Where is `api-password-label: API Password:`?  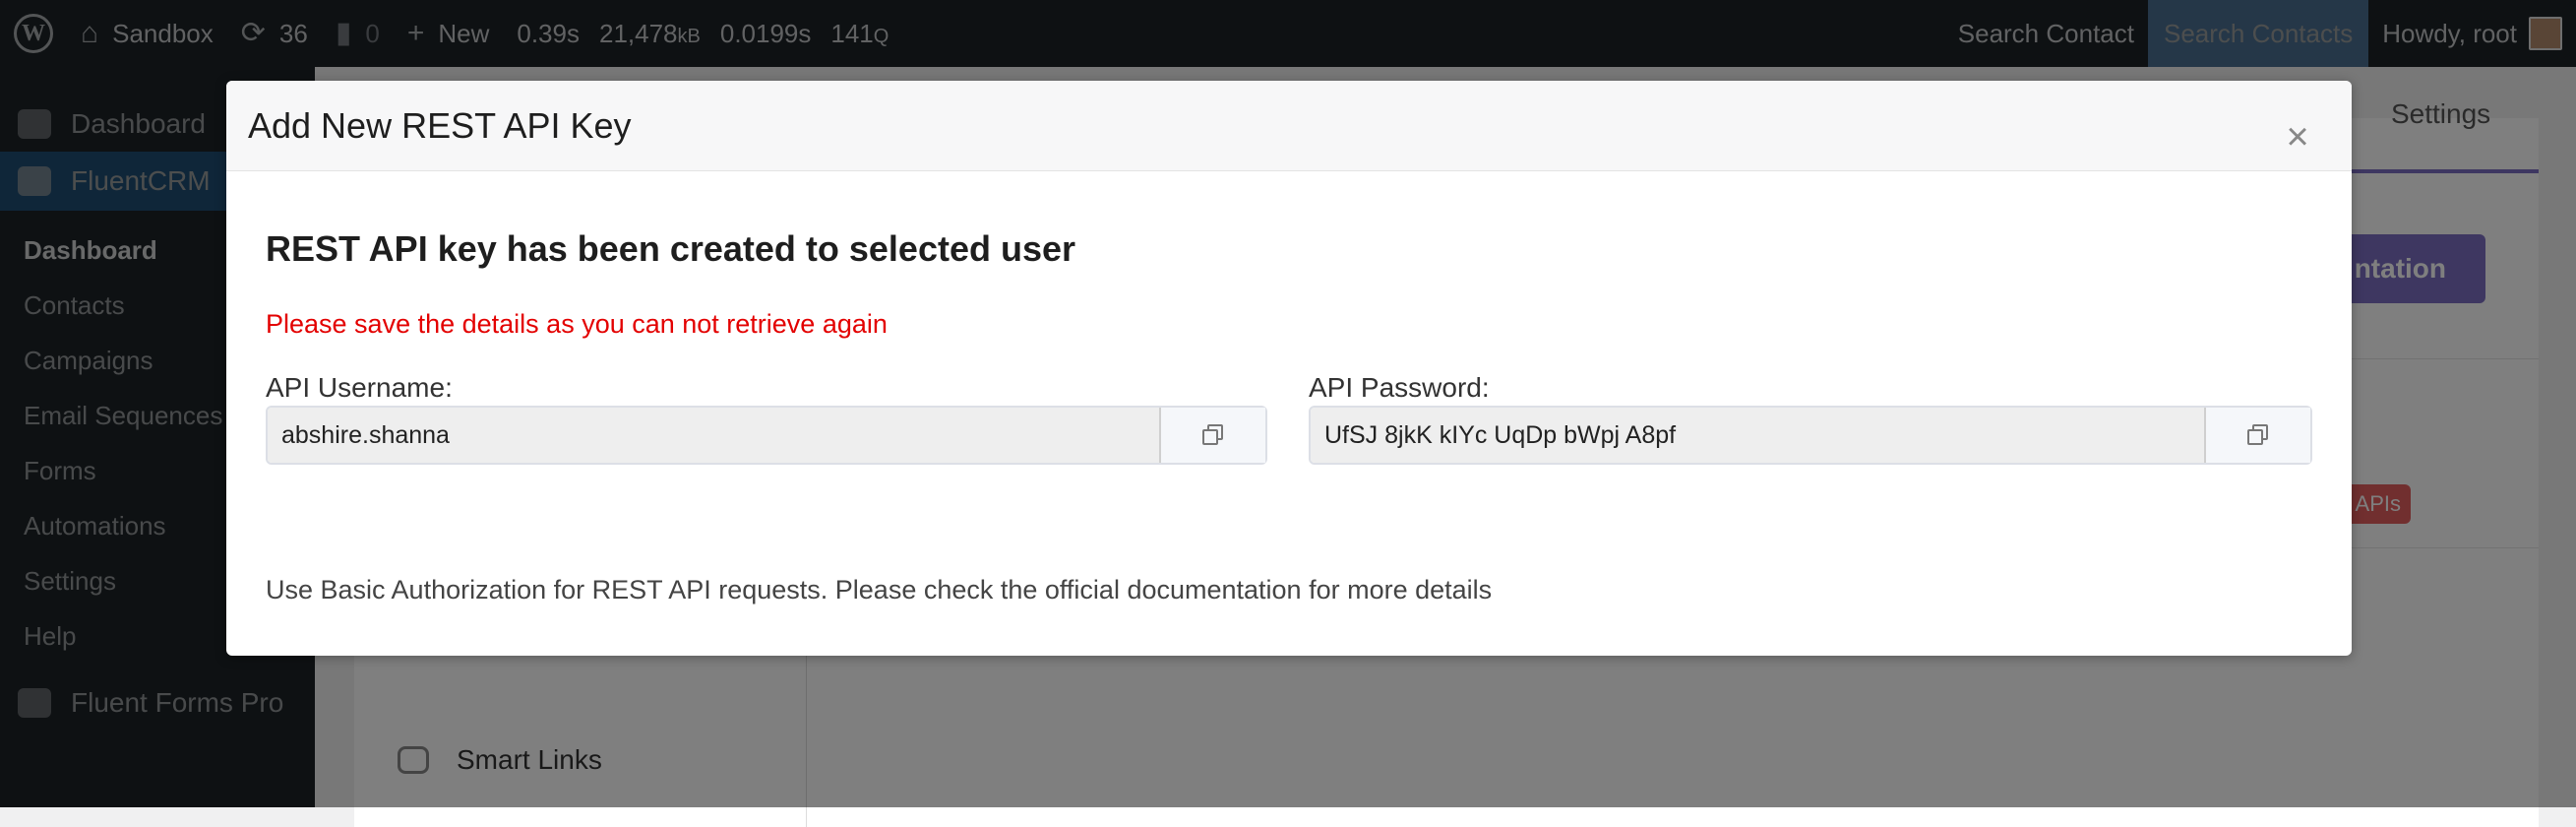
api-password-label: API Password: is located at coordinates (1400, 388).